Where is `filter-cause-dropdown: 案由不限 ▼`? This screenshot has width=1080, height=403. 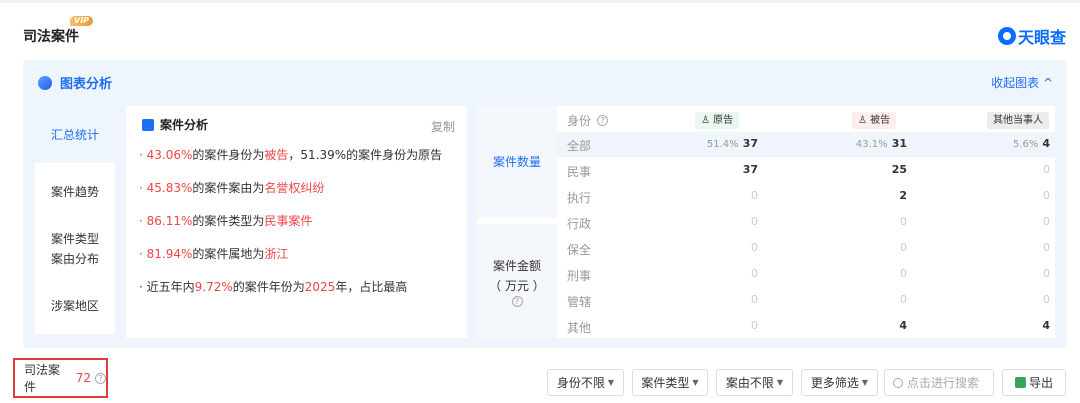 filter-cause-dropdown: 案由不限 ▼ is located at coordinates (754, 382).